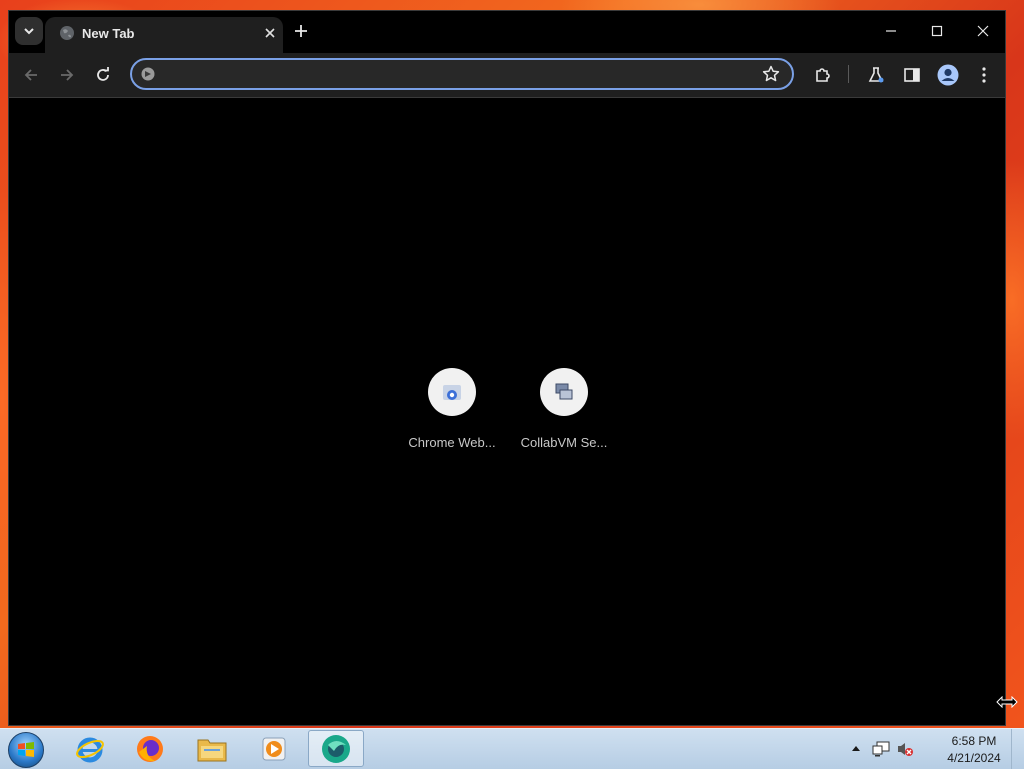 Image resolution: width=1024 pixels, height=769 pixels. I want to click on tab-search-button, so click(29, 31).